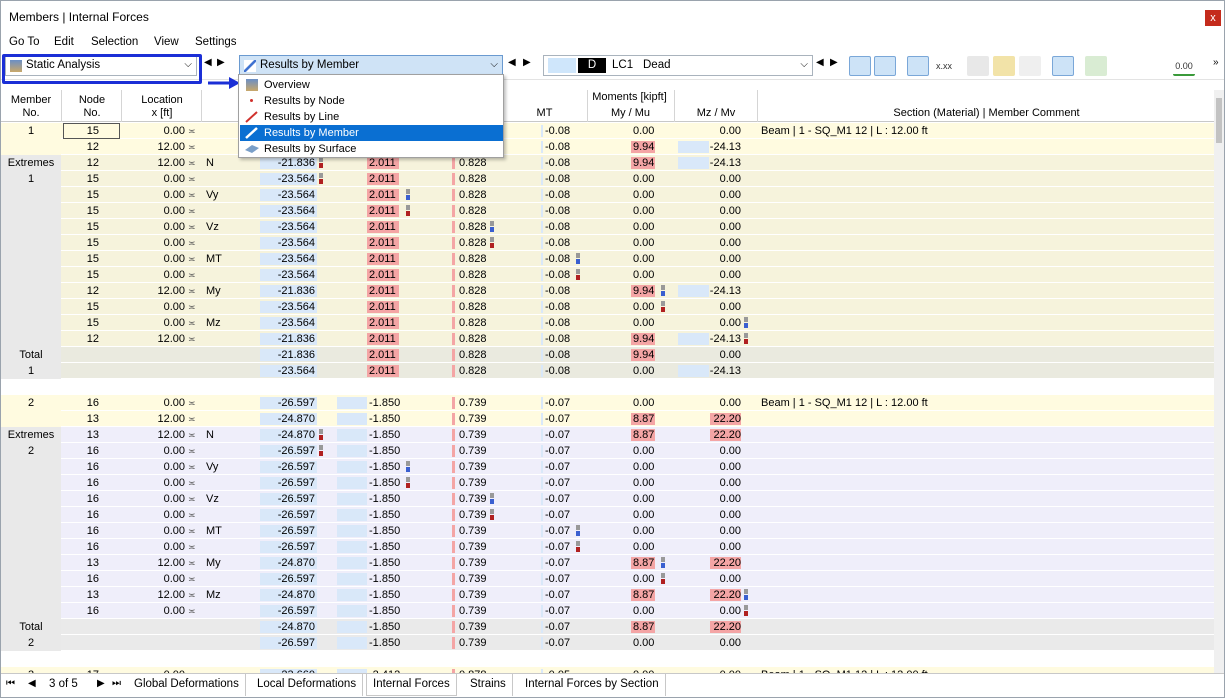 This screenshot has width=1225, height=698. I want to click on mz-cell: 22.20, so click(727, 595).